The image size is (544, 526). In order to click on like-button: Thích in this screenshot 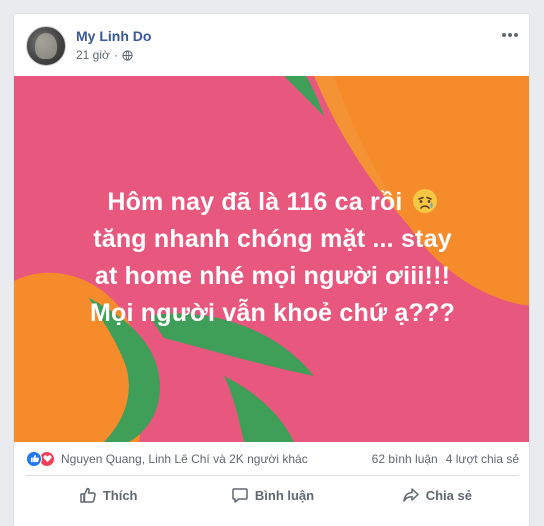, I will do `click(108, 495)`.